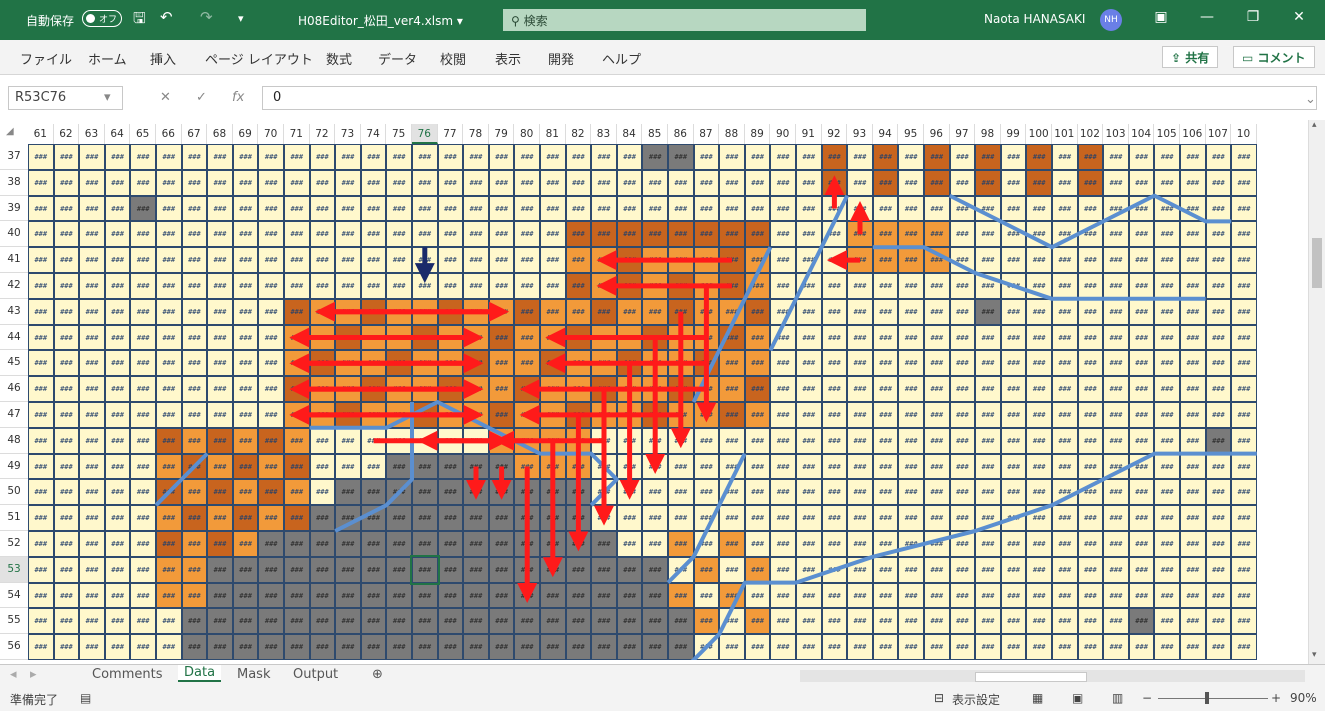  Describe the element at coordinates (14, 234) in the screenshot. I see `row-header: 40` at that location.